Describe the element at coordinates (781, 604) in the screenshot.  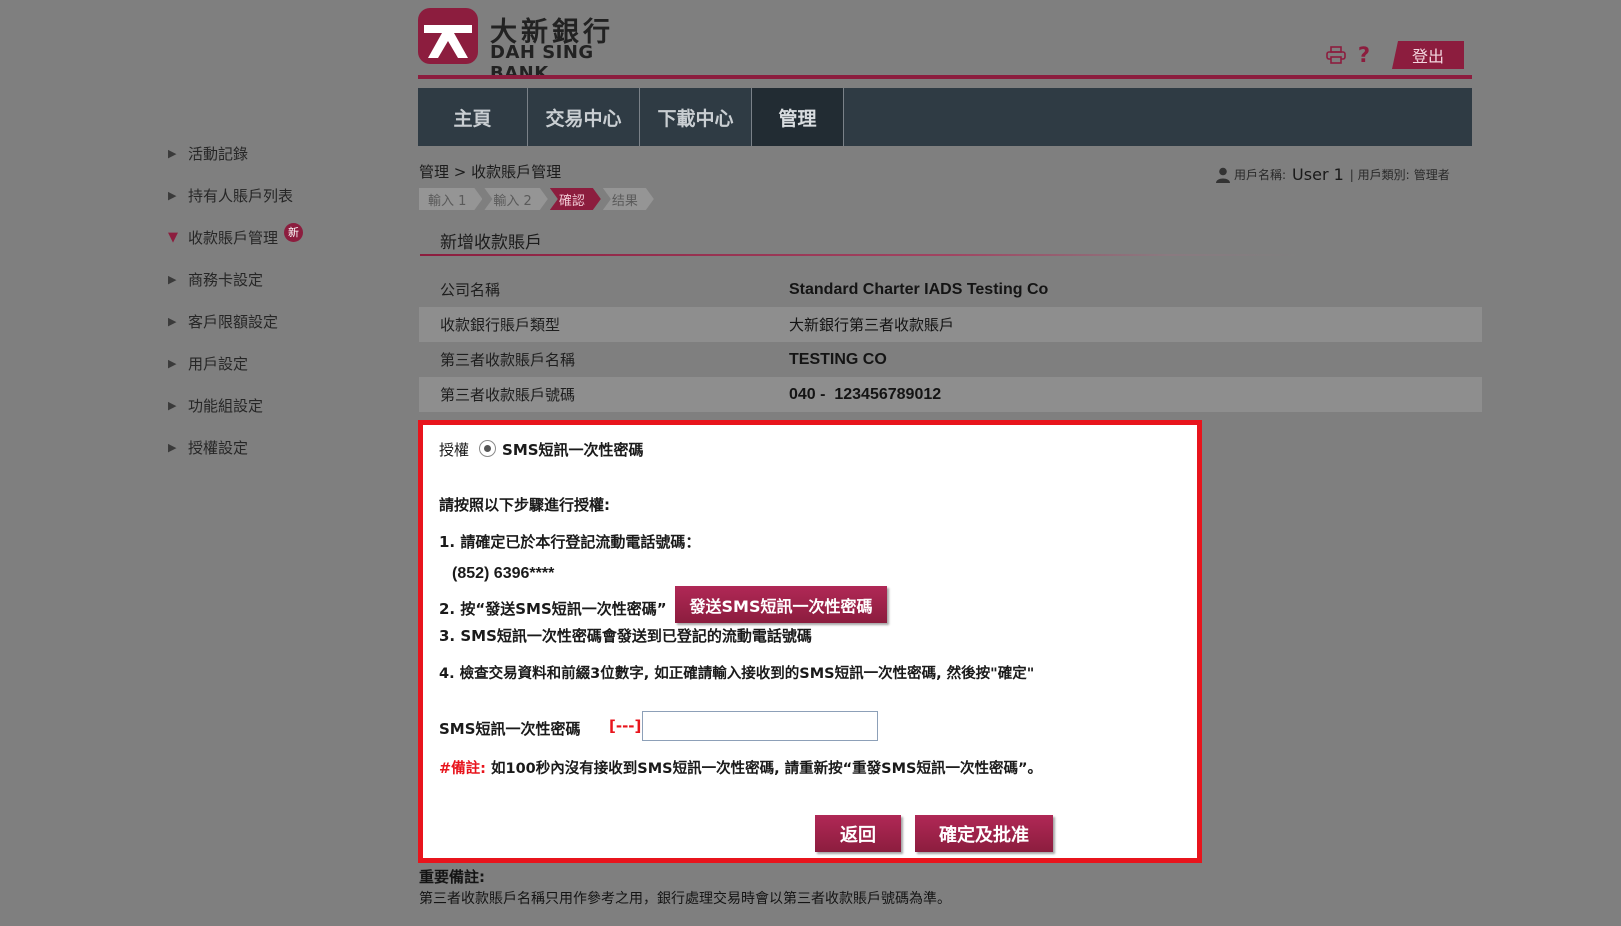
I see `send-sms-otp-button: 發送SMS短訊一次性密碼` at that location.